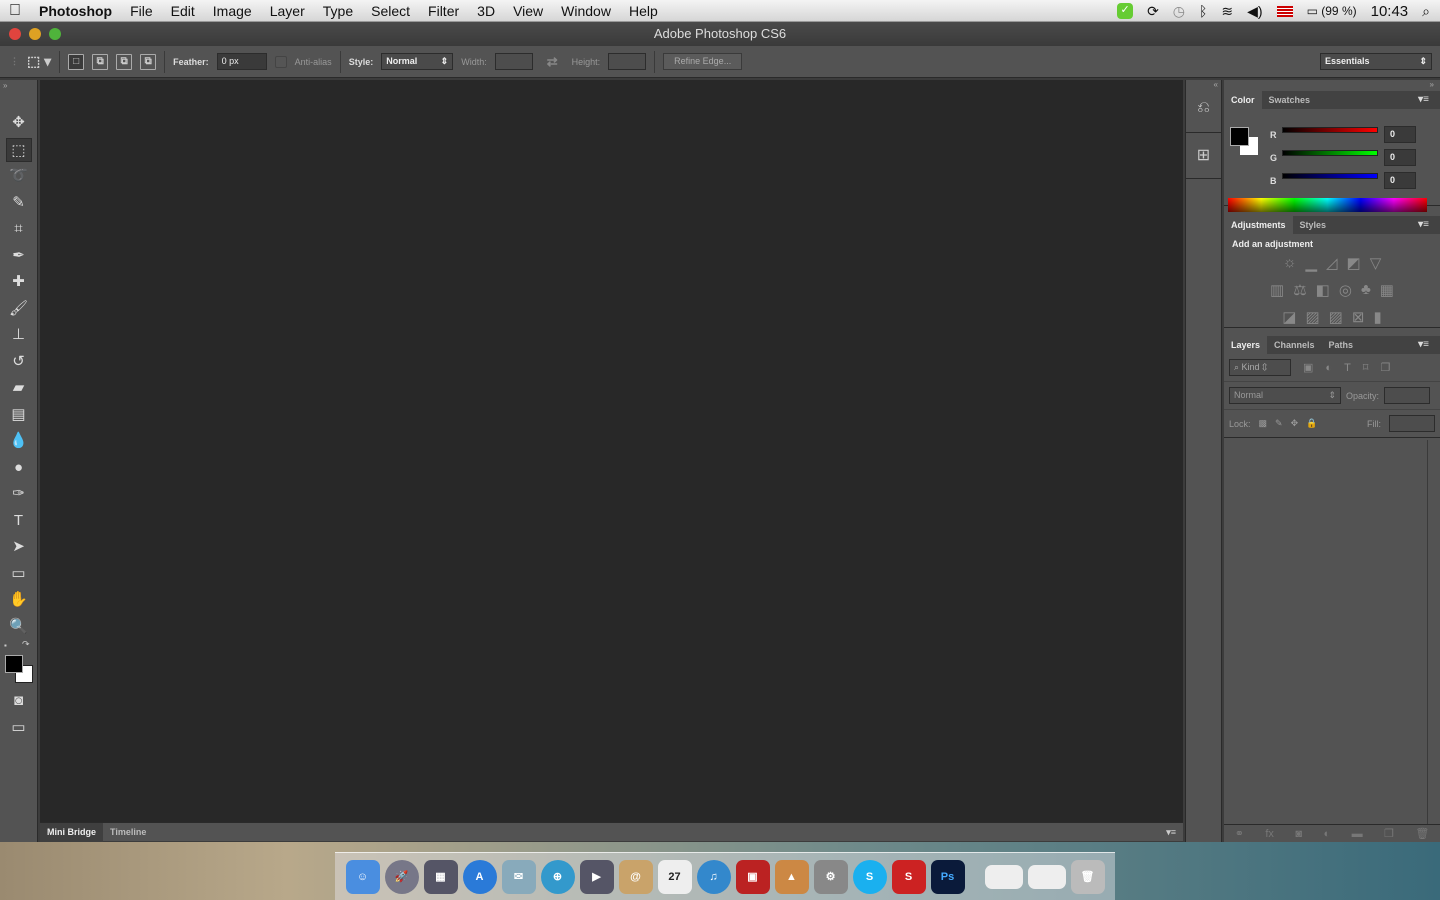  Describe the element at coordinates (148, 61) in the screenshot. I see `intersect-selection-icon: ⧉` at that location.